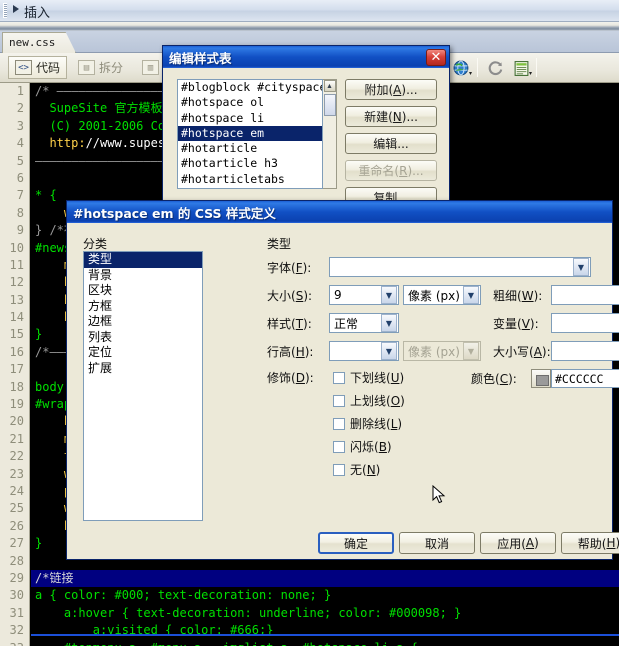 The image size is (619, 646). What do you see at coordinates (16, 525) in the screenshot?
I see `line-number: 26` at bounding box center [16, 525].